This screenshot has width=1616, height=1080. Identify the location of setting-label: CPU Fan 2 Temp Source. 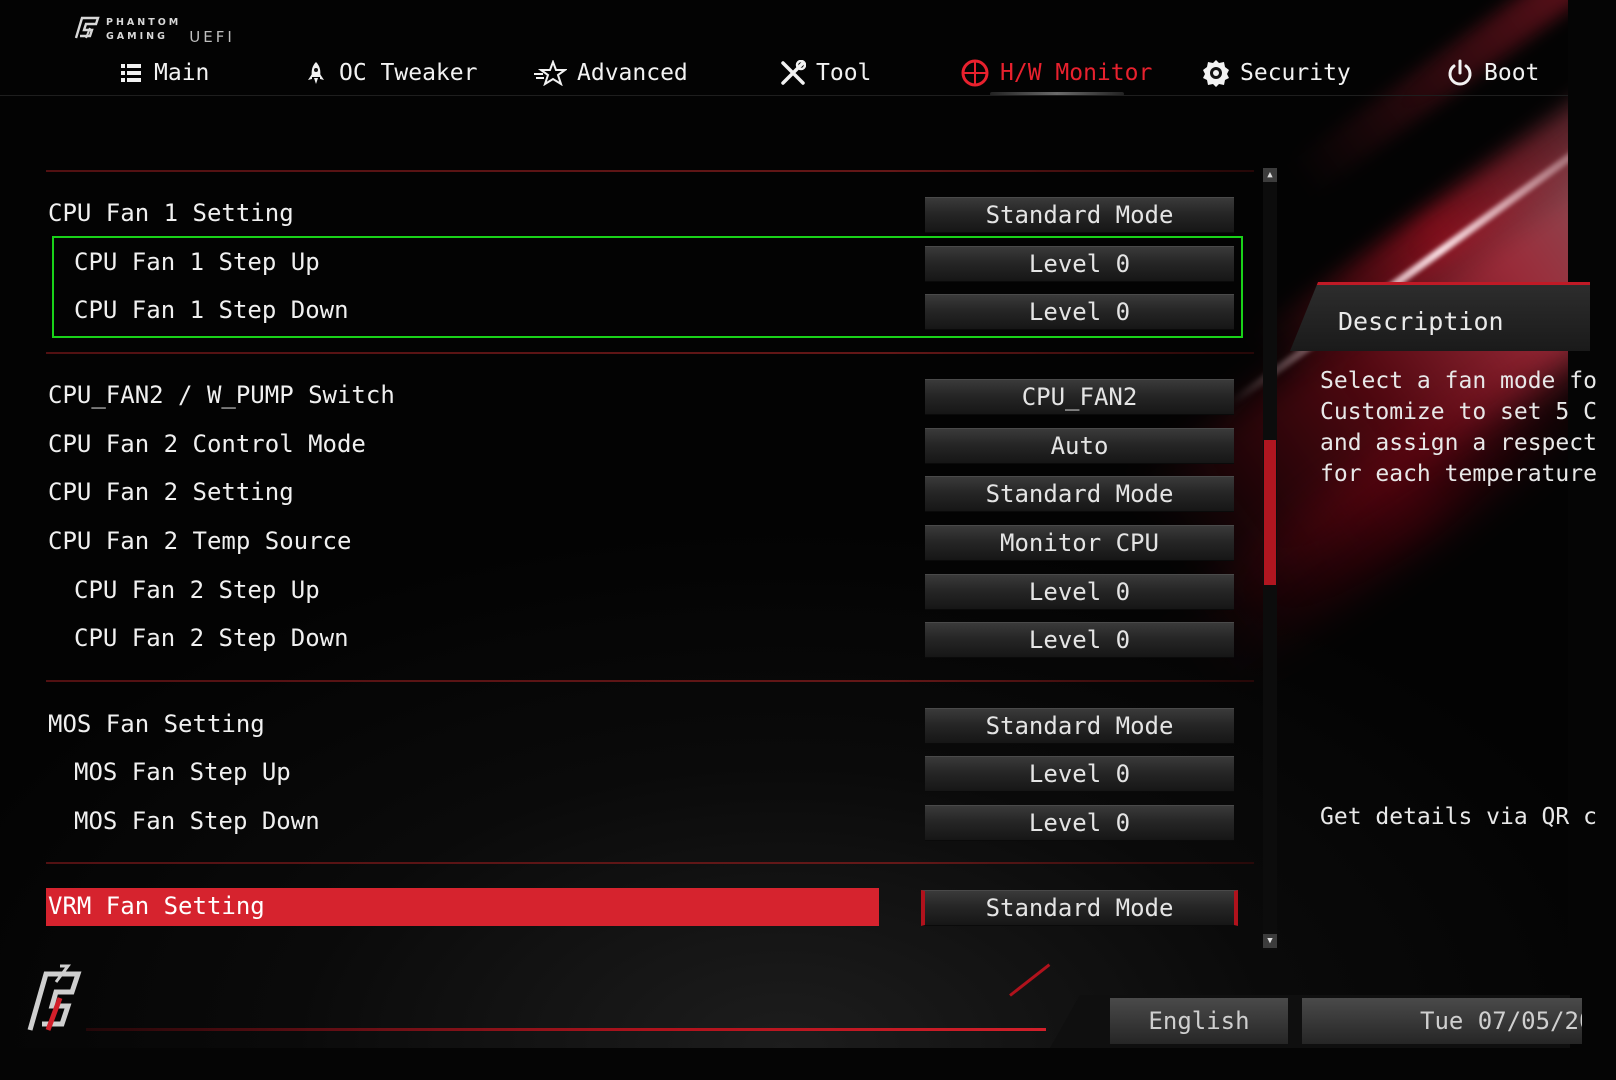
(200, 541).